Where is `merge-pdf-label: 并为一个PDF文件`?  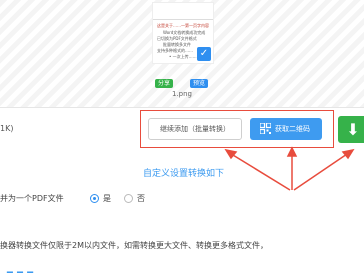 merge-pdf-label: 并为一个PDF文件 is located at coordinates (32, 198).